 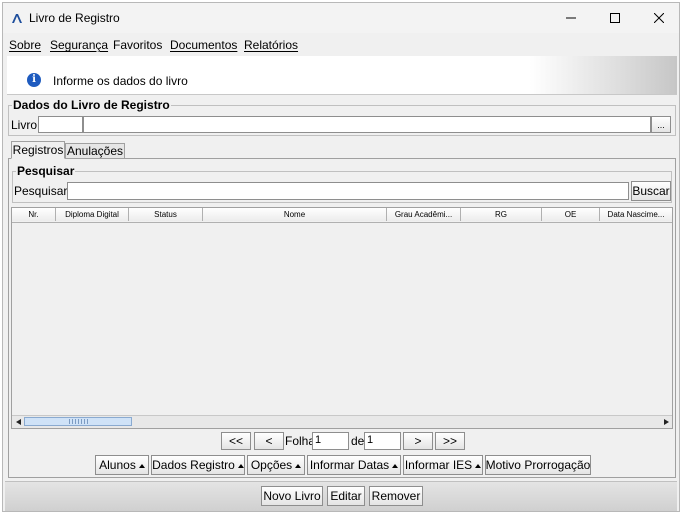 What do you see at coordinates (25, 45) in the screenshot?
I see `menu-sobre: Sobre` at bounding box center [25, 45].